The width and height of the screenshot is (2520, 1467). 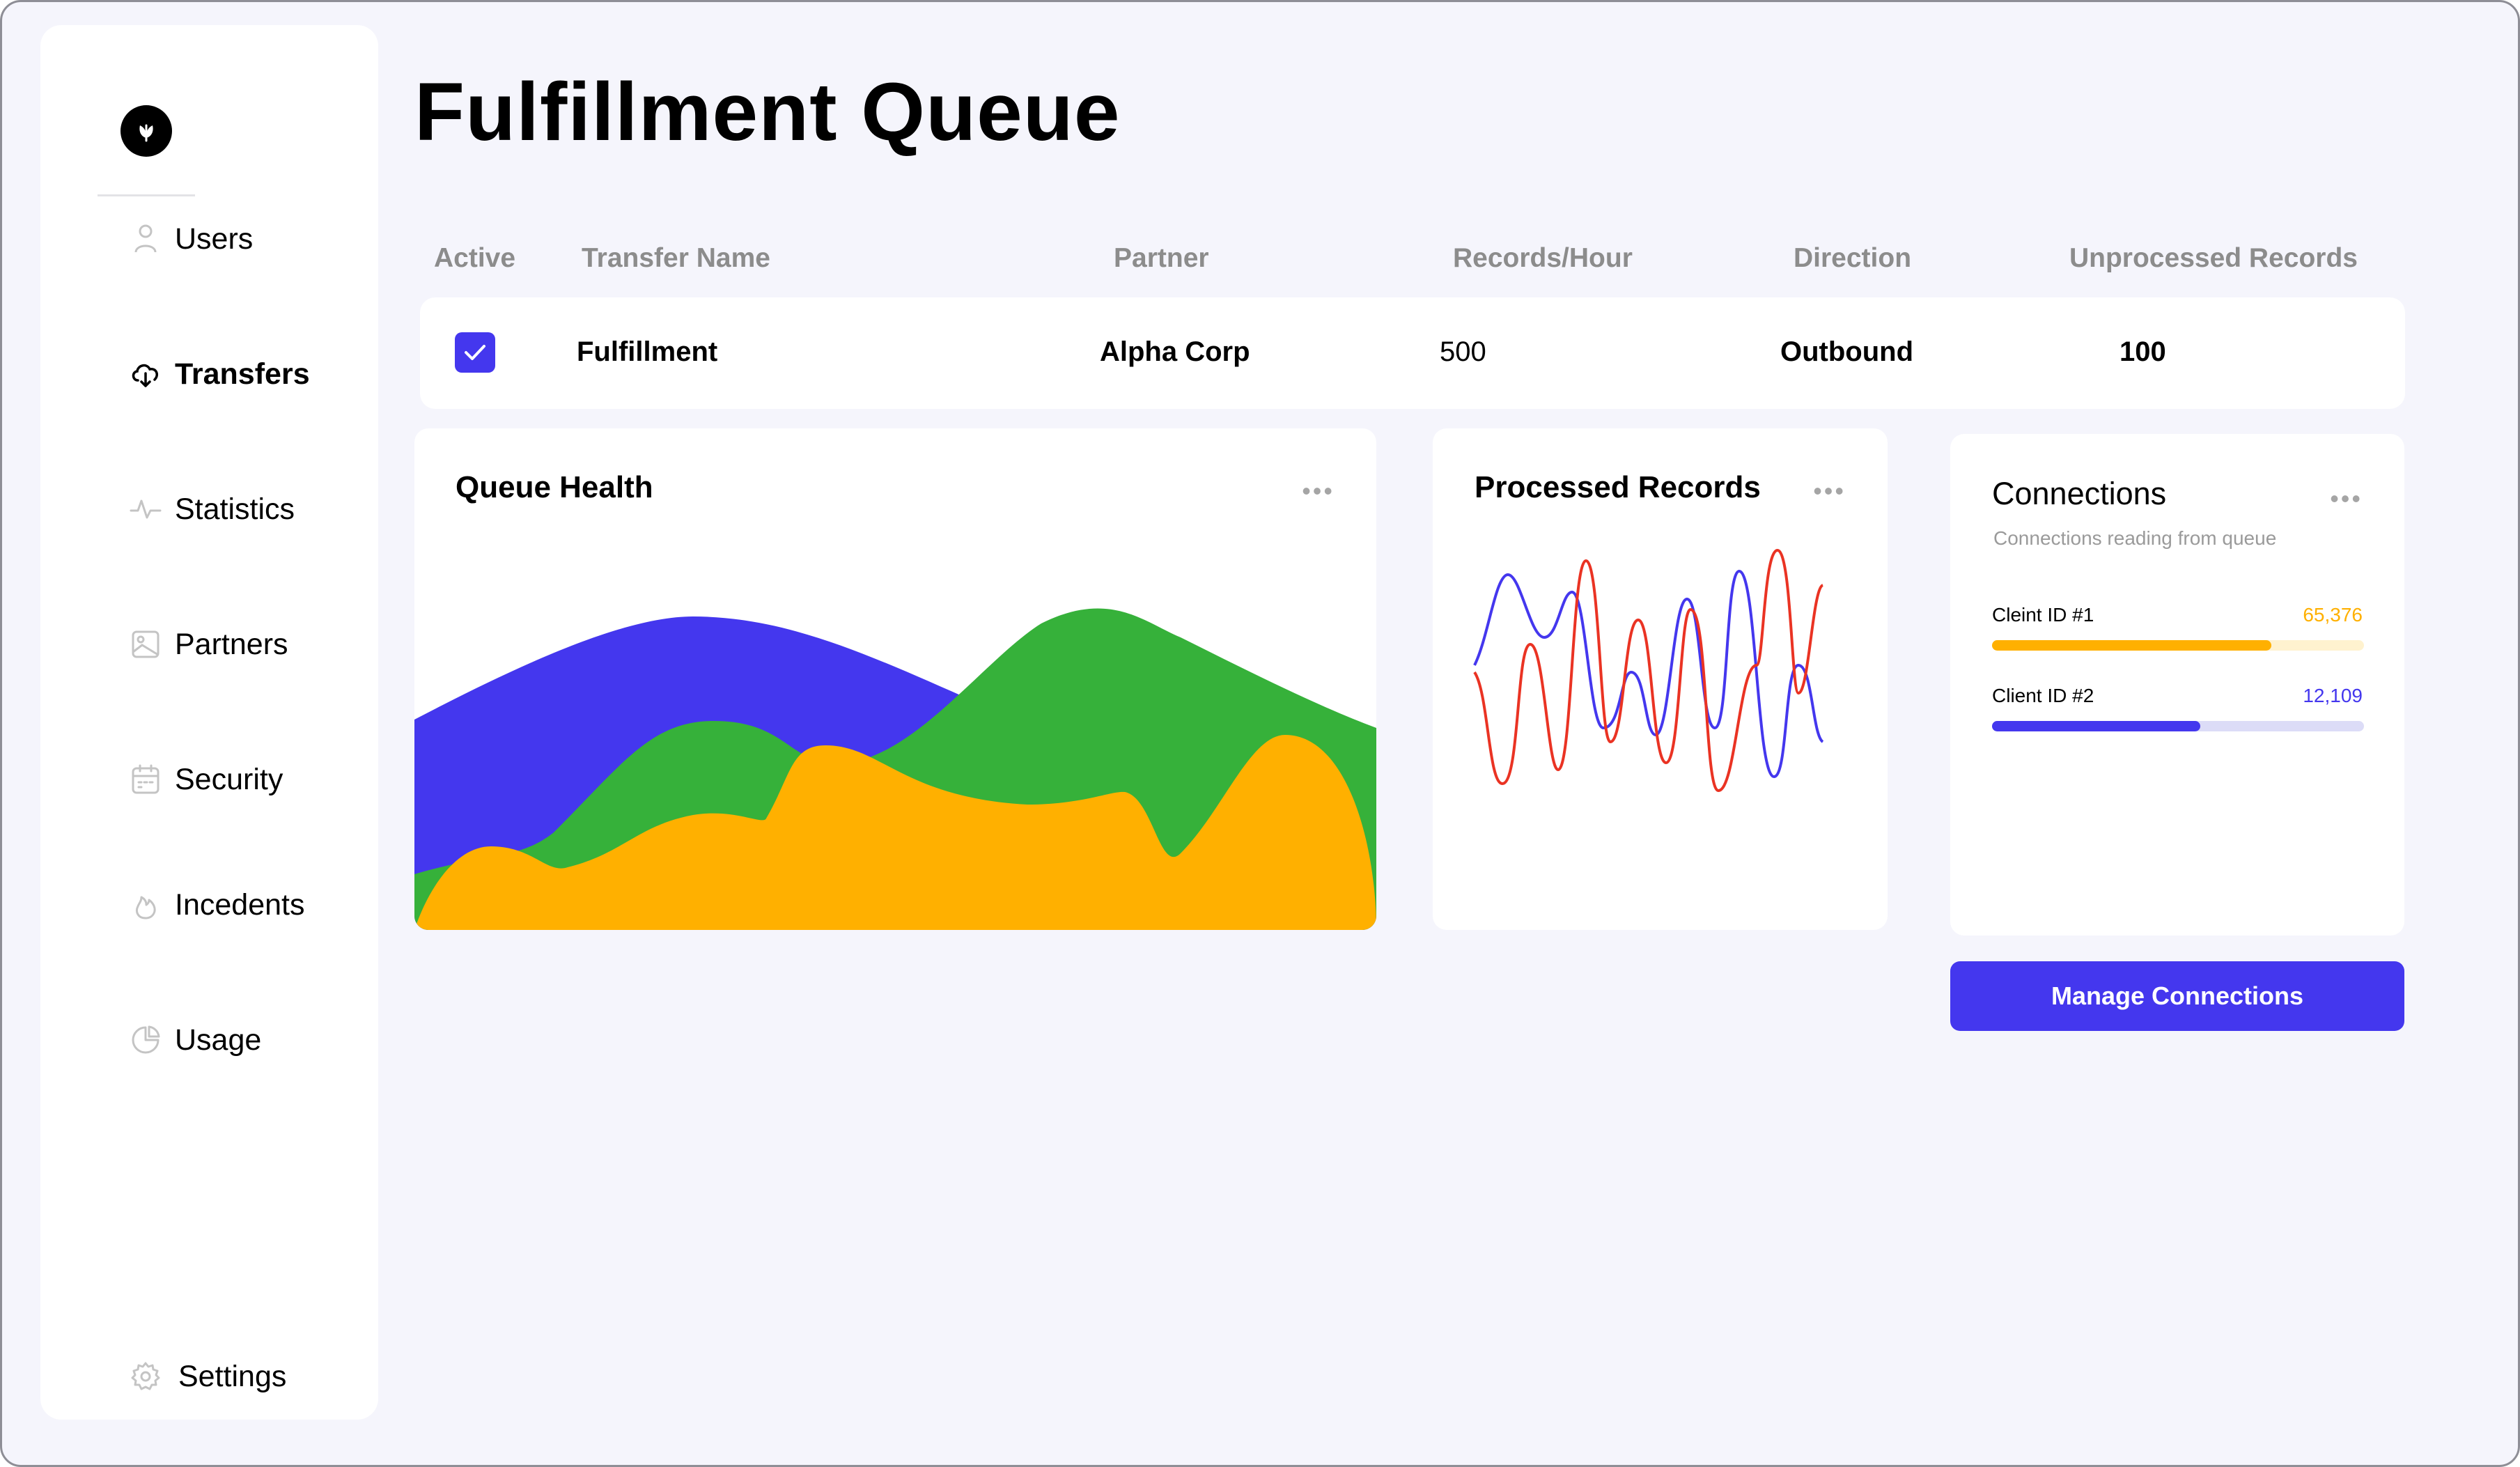 I want to click on processed-records-card: Processed Records •••, so click(x=1660, y=679).